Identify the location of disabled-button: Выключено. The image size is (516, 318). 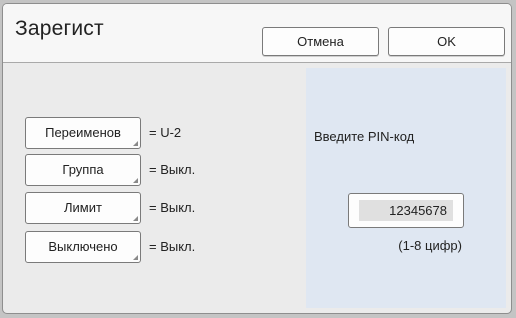
(83, 247).